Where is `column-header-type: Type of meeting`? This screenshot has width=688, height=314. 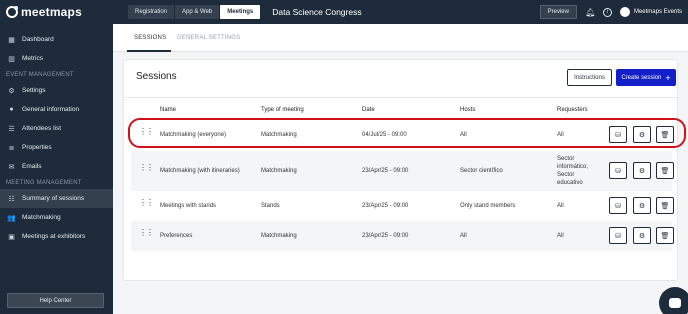
column-header-type: Type of meeting is located at coordinates (282, 110).